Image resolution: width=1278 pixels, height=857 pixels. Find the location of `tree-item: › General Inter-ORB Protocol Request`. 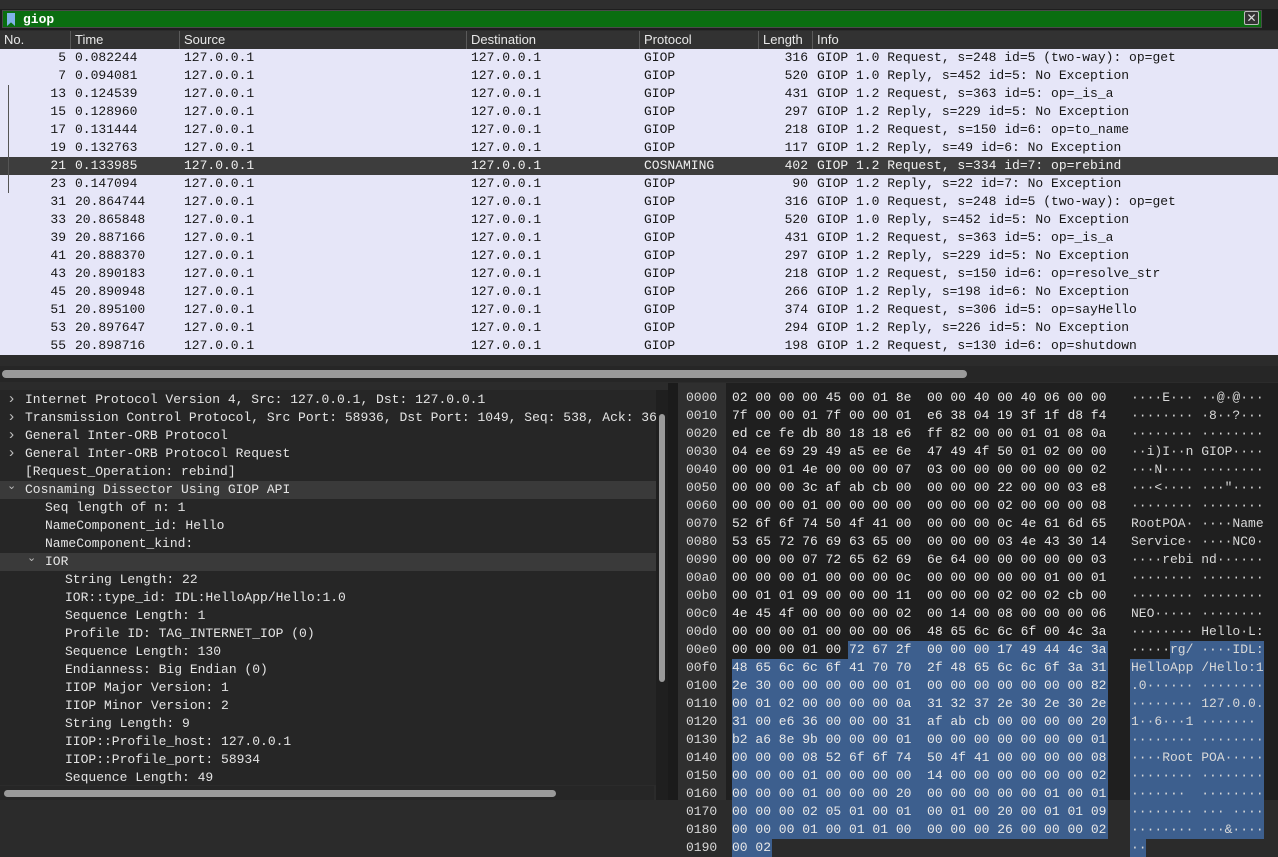

tree-item: › General Inter-ORB Protocol Request is located at coordinates (328, 454).